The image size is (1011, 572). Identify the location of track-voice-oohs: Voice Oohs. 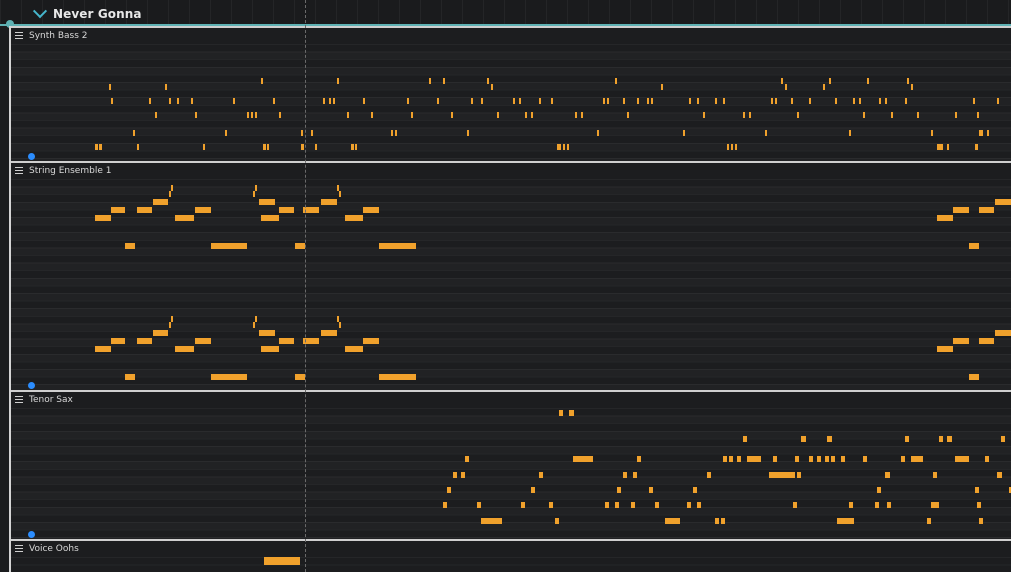
(511, 555).